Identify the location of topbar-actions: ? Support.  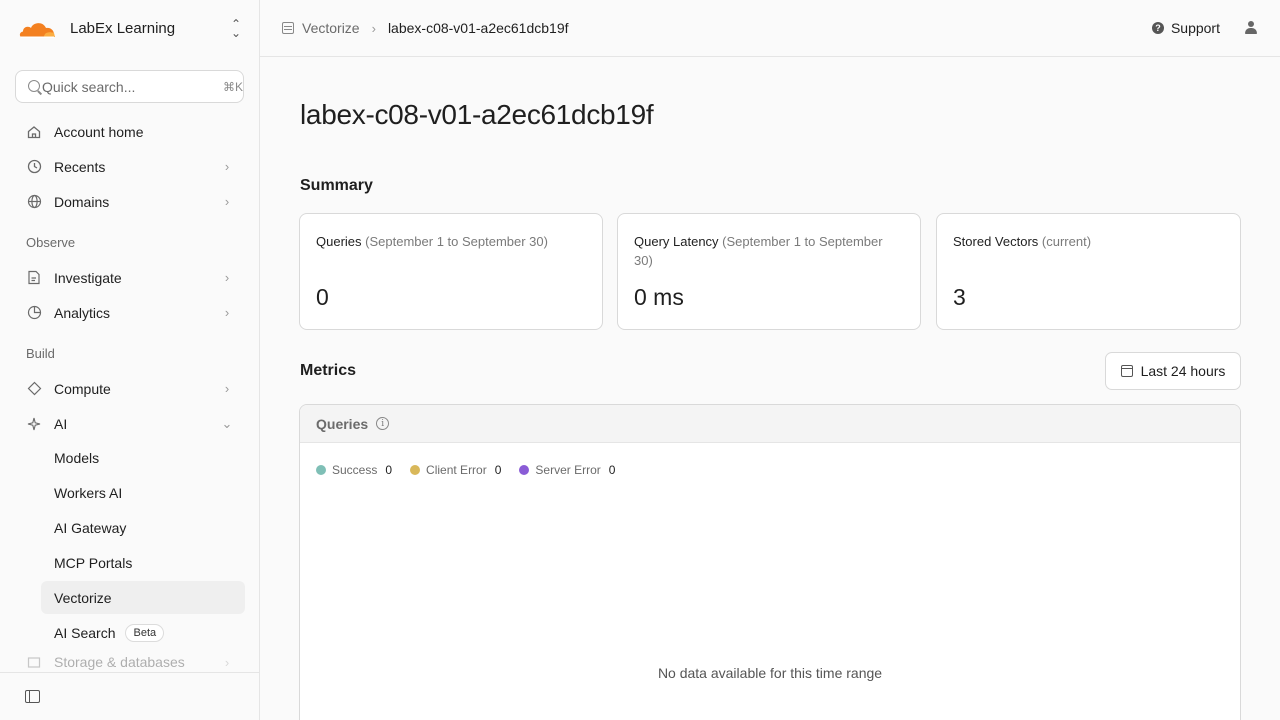
(1204, 28).